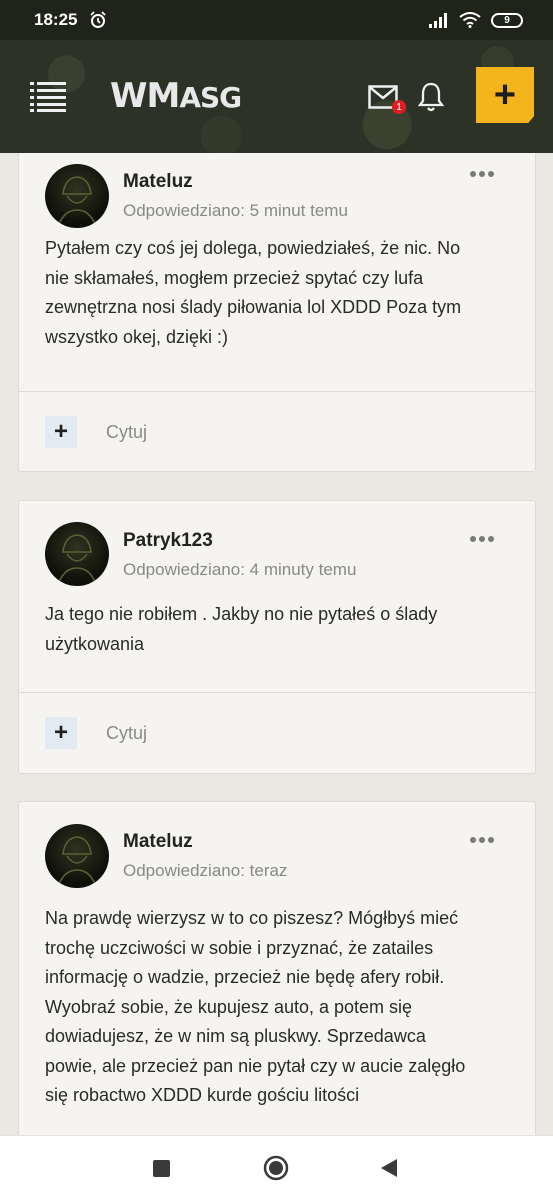 This screenshot has width=553, height=1201. What do you see at coordinates (399, 107) in the screenshot?
I see `mail-badge: 1` at bounding box center [399, 107].